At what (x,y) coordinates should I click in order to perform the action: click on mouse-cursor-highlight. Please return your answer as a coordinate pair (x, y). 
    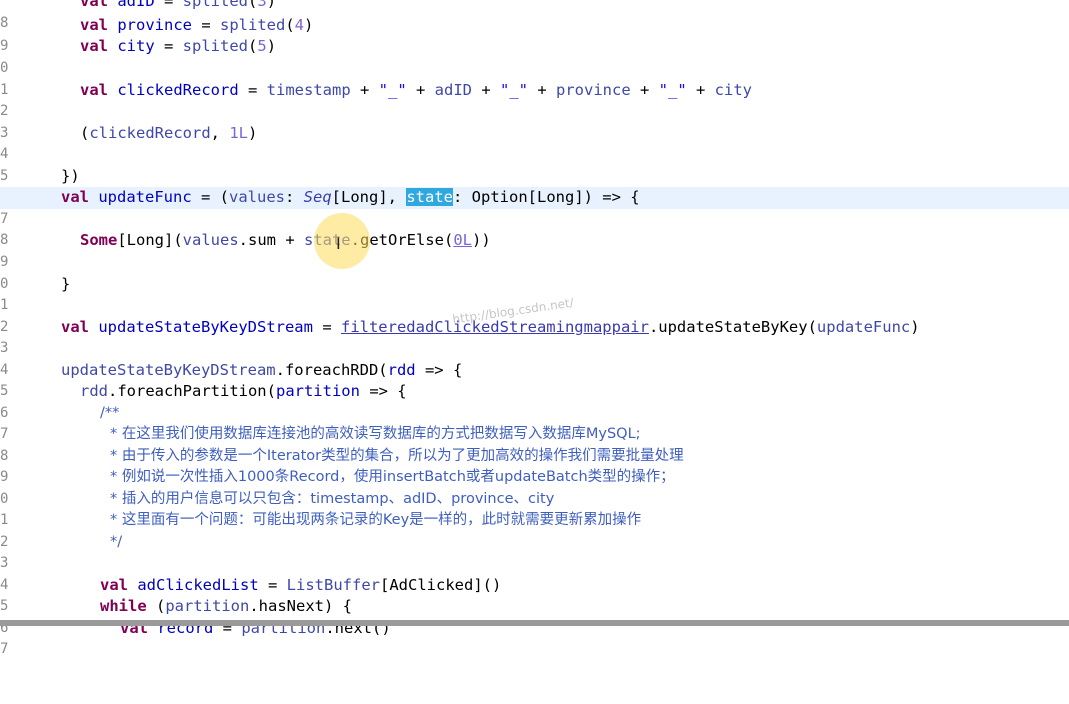
    Looking at the image, I should click on (342, 241).